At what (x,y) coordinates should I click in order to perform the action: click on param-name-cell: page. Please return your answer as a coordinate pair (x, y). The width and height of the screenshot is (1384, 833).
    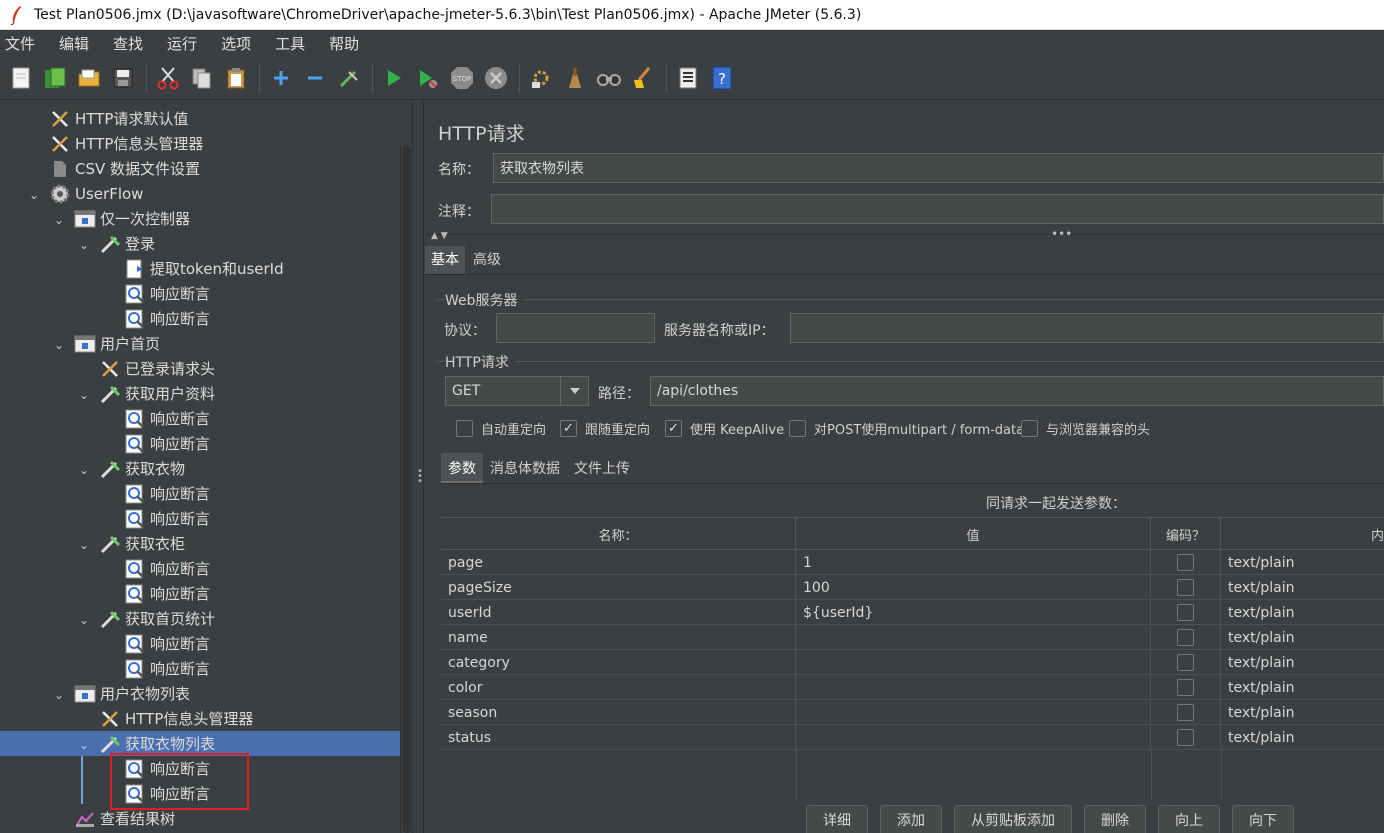
    Looking at the image, I should click on (618, 562).